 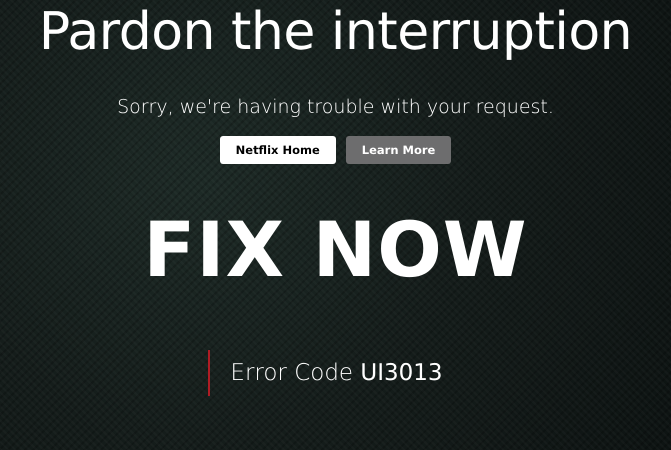 What do you see at coordinates (399, 150) in the screenshot?
I see `learn-more-button: Learn More` at bounding box center [399, 150].